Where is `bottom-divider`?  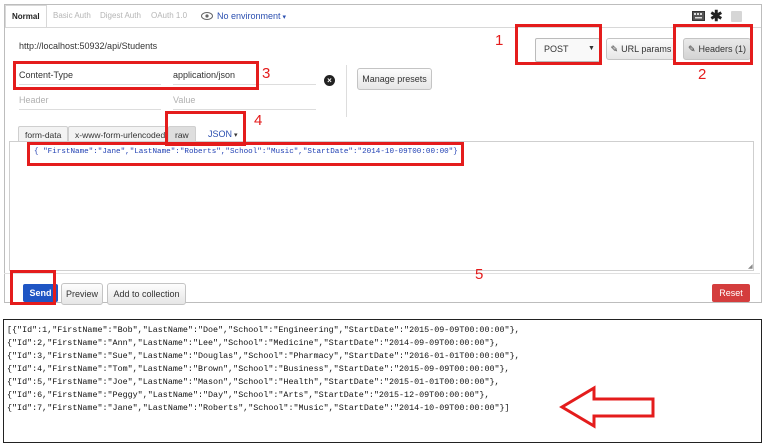
bottom-divider is located at coordinates (382, 273).